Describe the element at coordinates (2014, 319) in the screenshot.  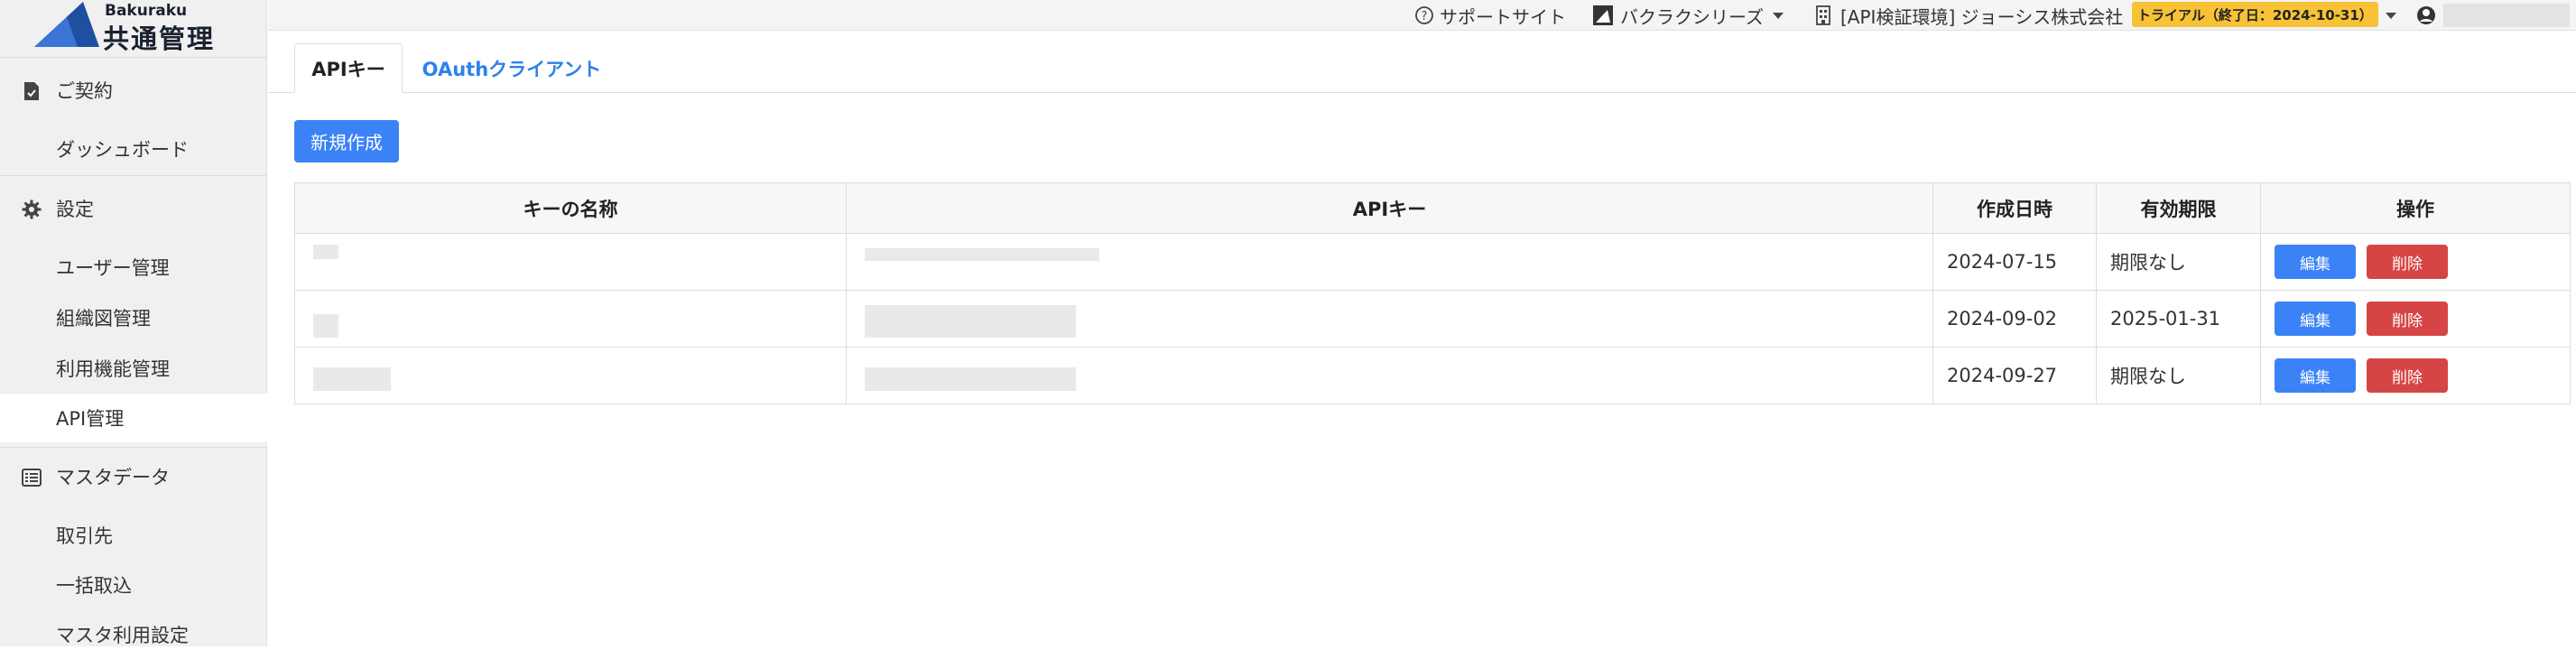
I see `created-cell: 2024-09-02` at that location.